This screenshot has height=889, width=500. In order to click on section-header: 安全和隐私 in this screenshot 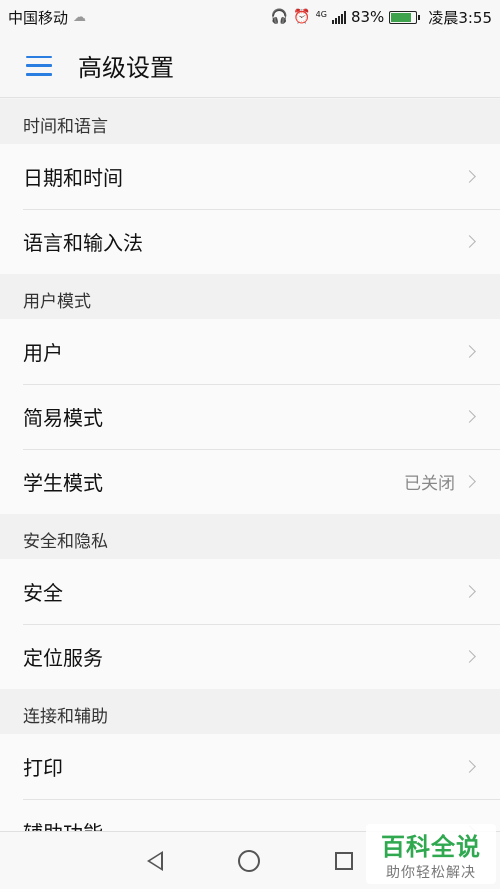, I will do `click(250, 536)`.